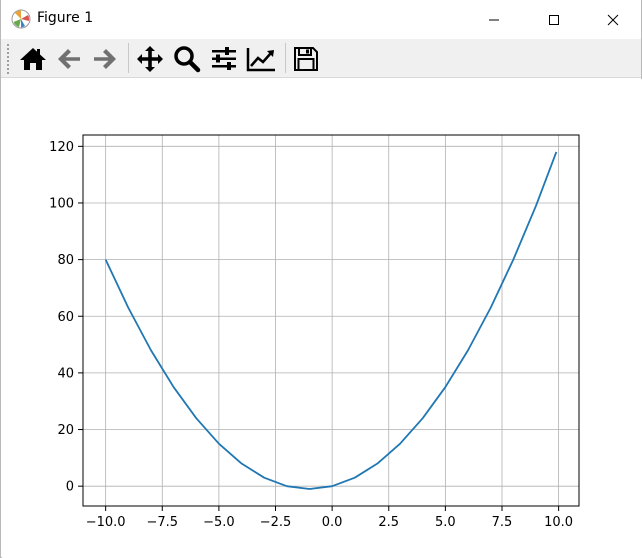 The height and width of the screenshot is (558, 642). I want to click on back-arrow-icon, so click(69, 59).